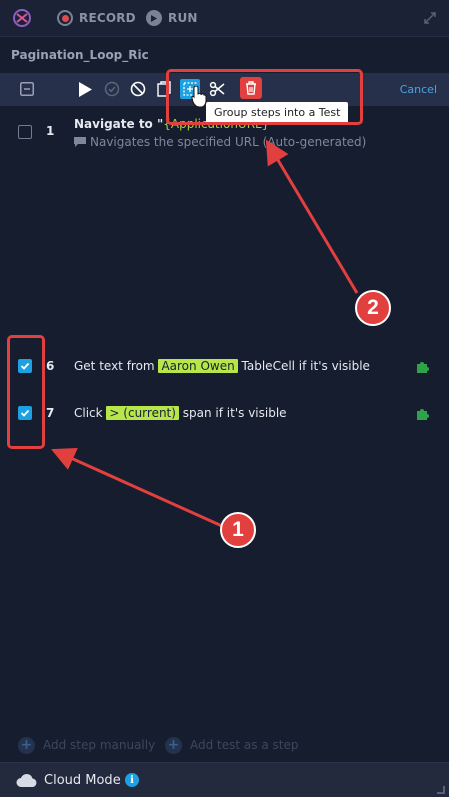  Describe the element at coordinates (114, 366) in the screenshot. I see `step-title-prefix: Get text from` at that location.